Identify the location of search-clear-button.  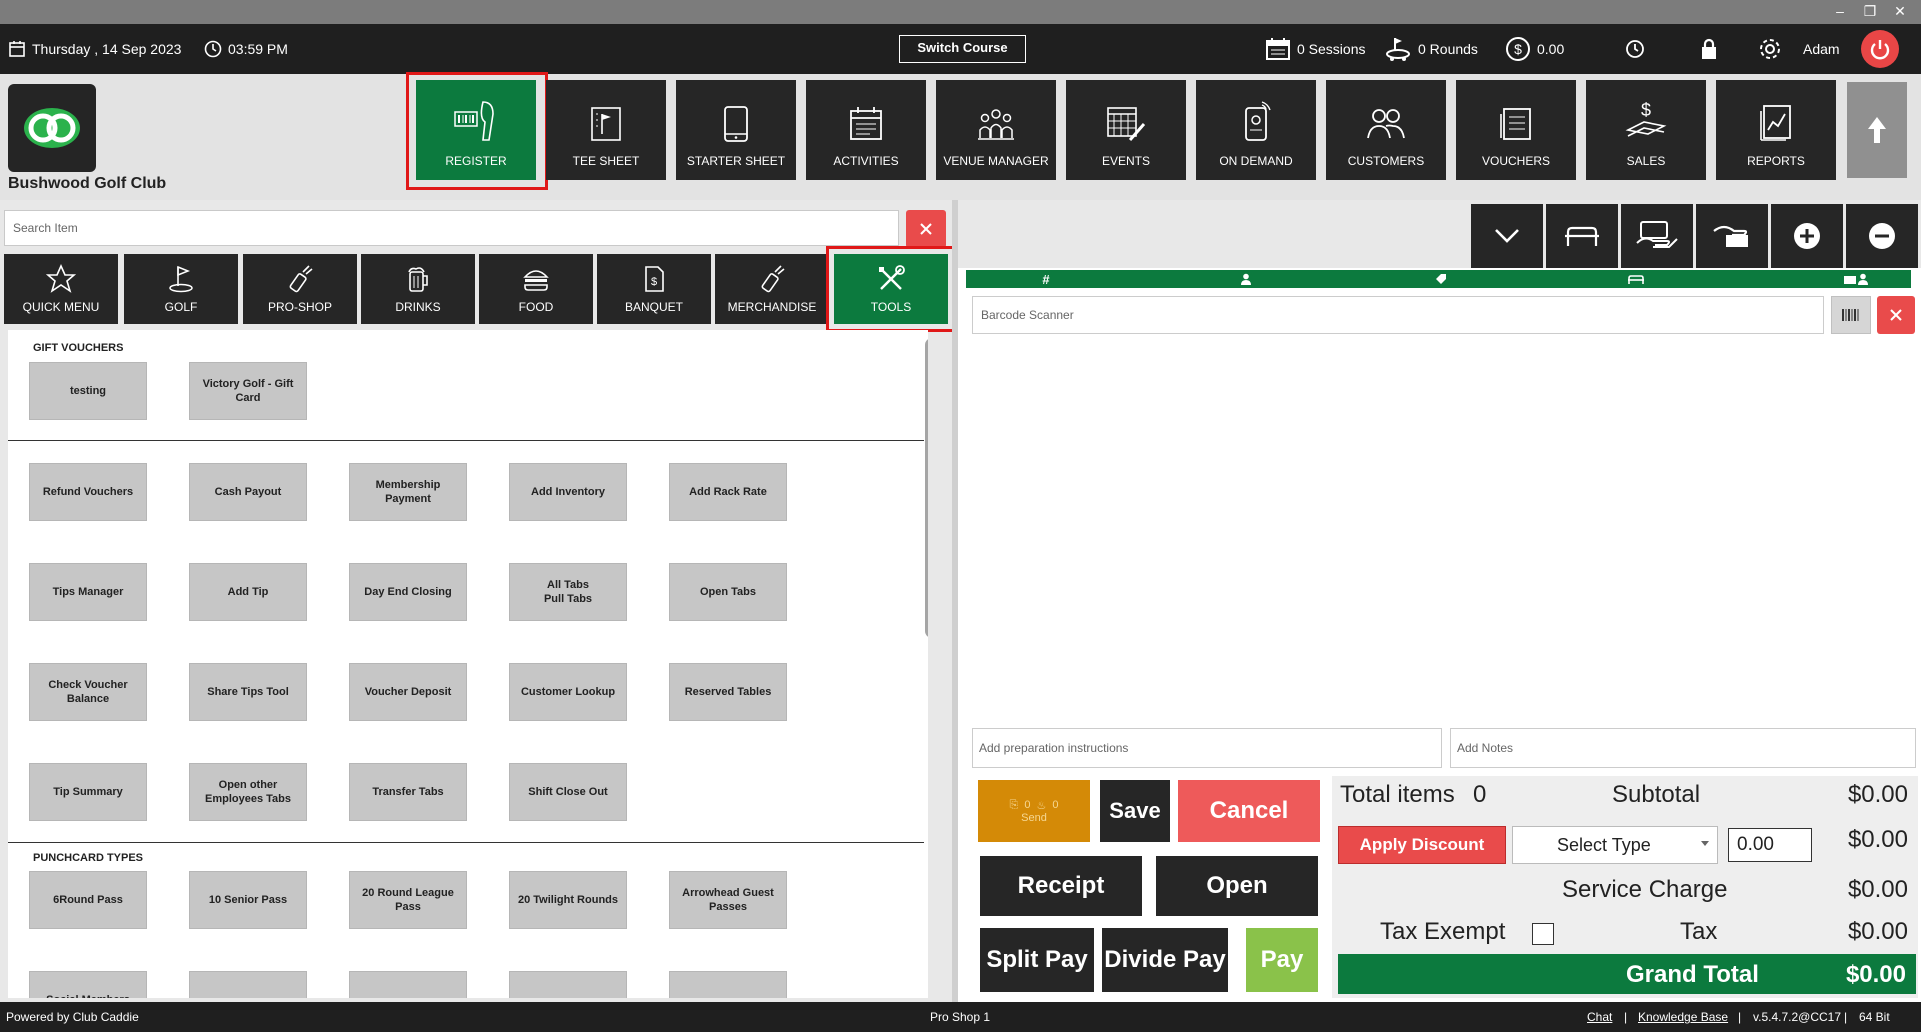
(926, 229).